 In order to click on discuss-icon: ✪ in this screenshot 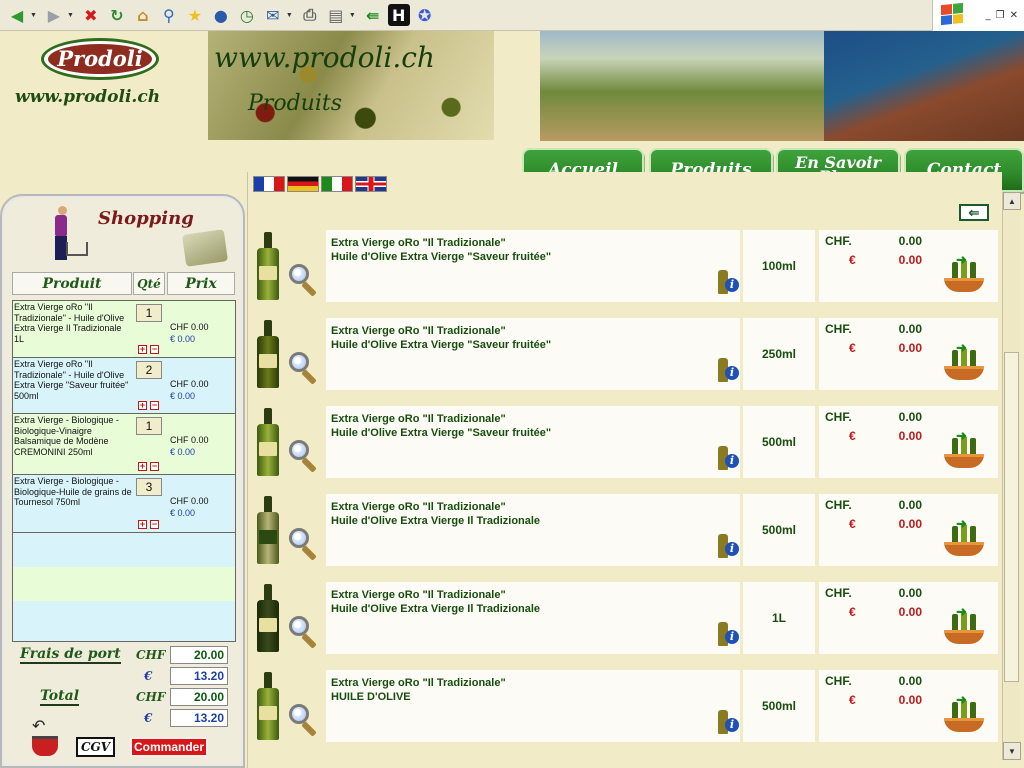, I will do `click(425, 15)`.